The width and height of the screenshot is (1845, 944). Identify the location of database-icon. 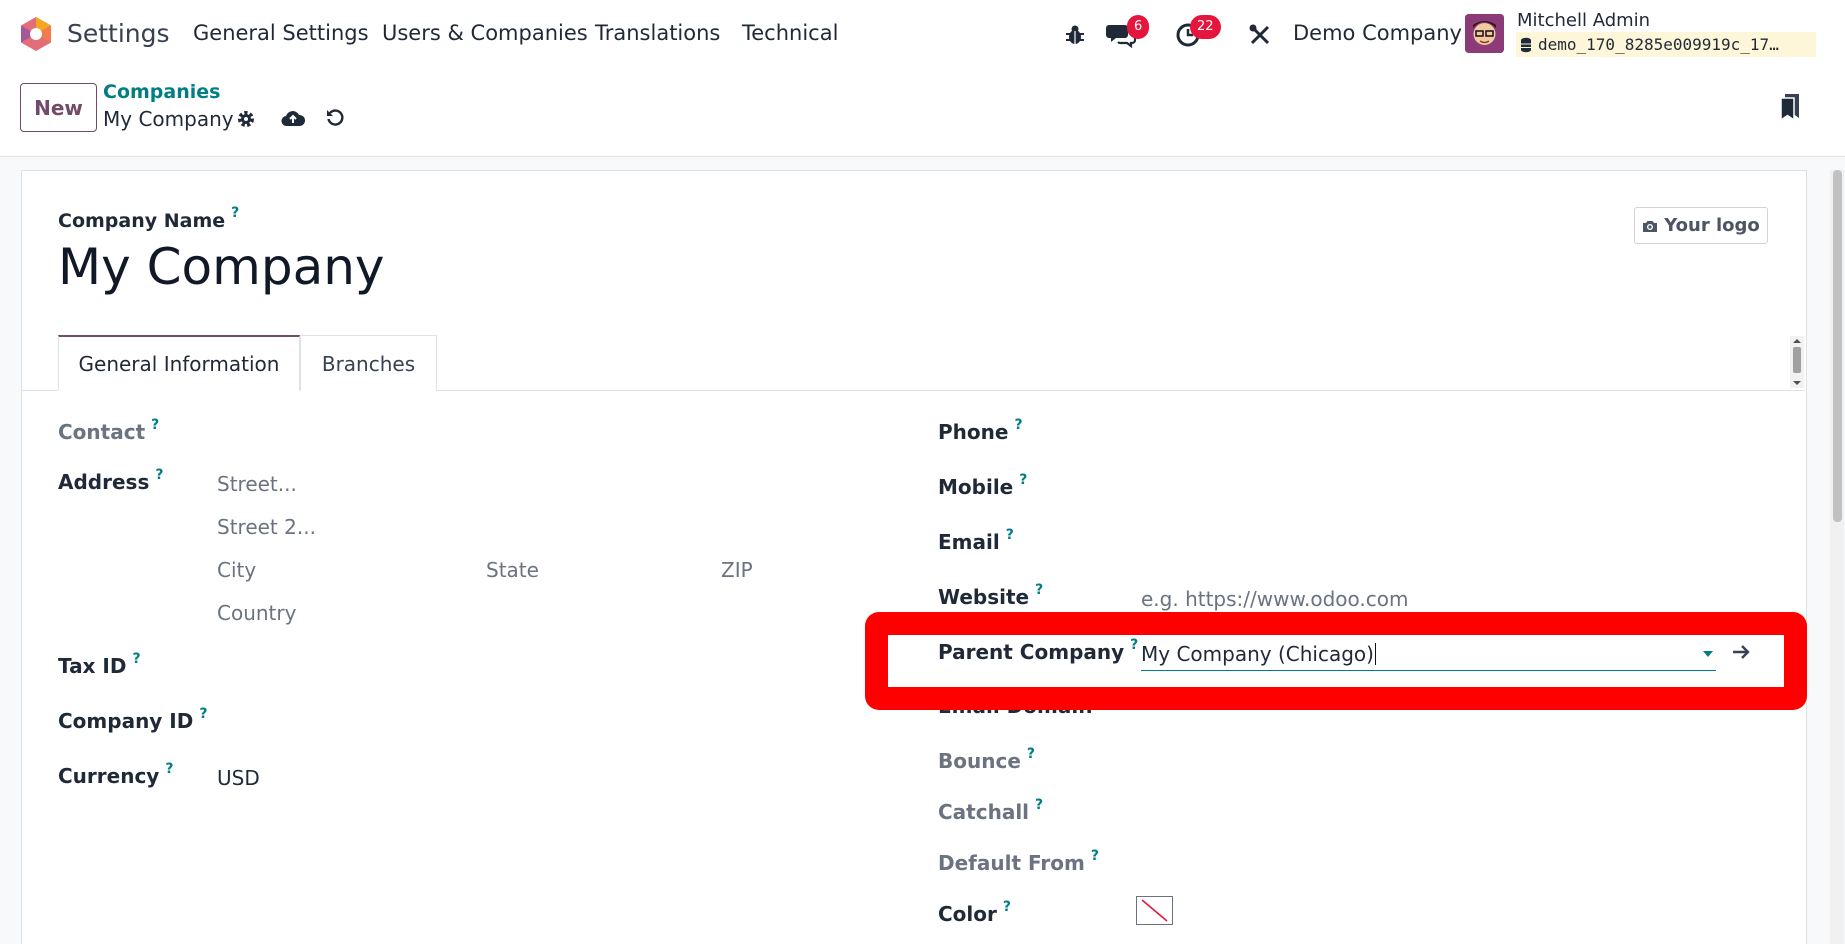
(1526, 44).